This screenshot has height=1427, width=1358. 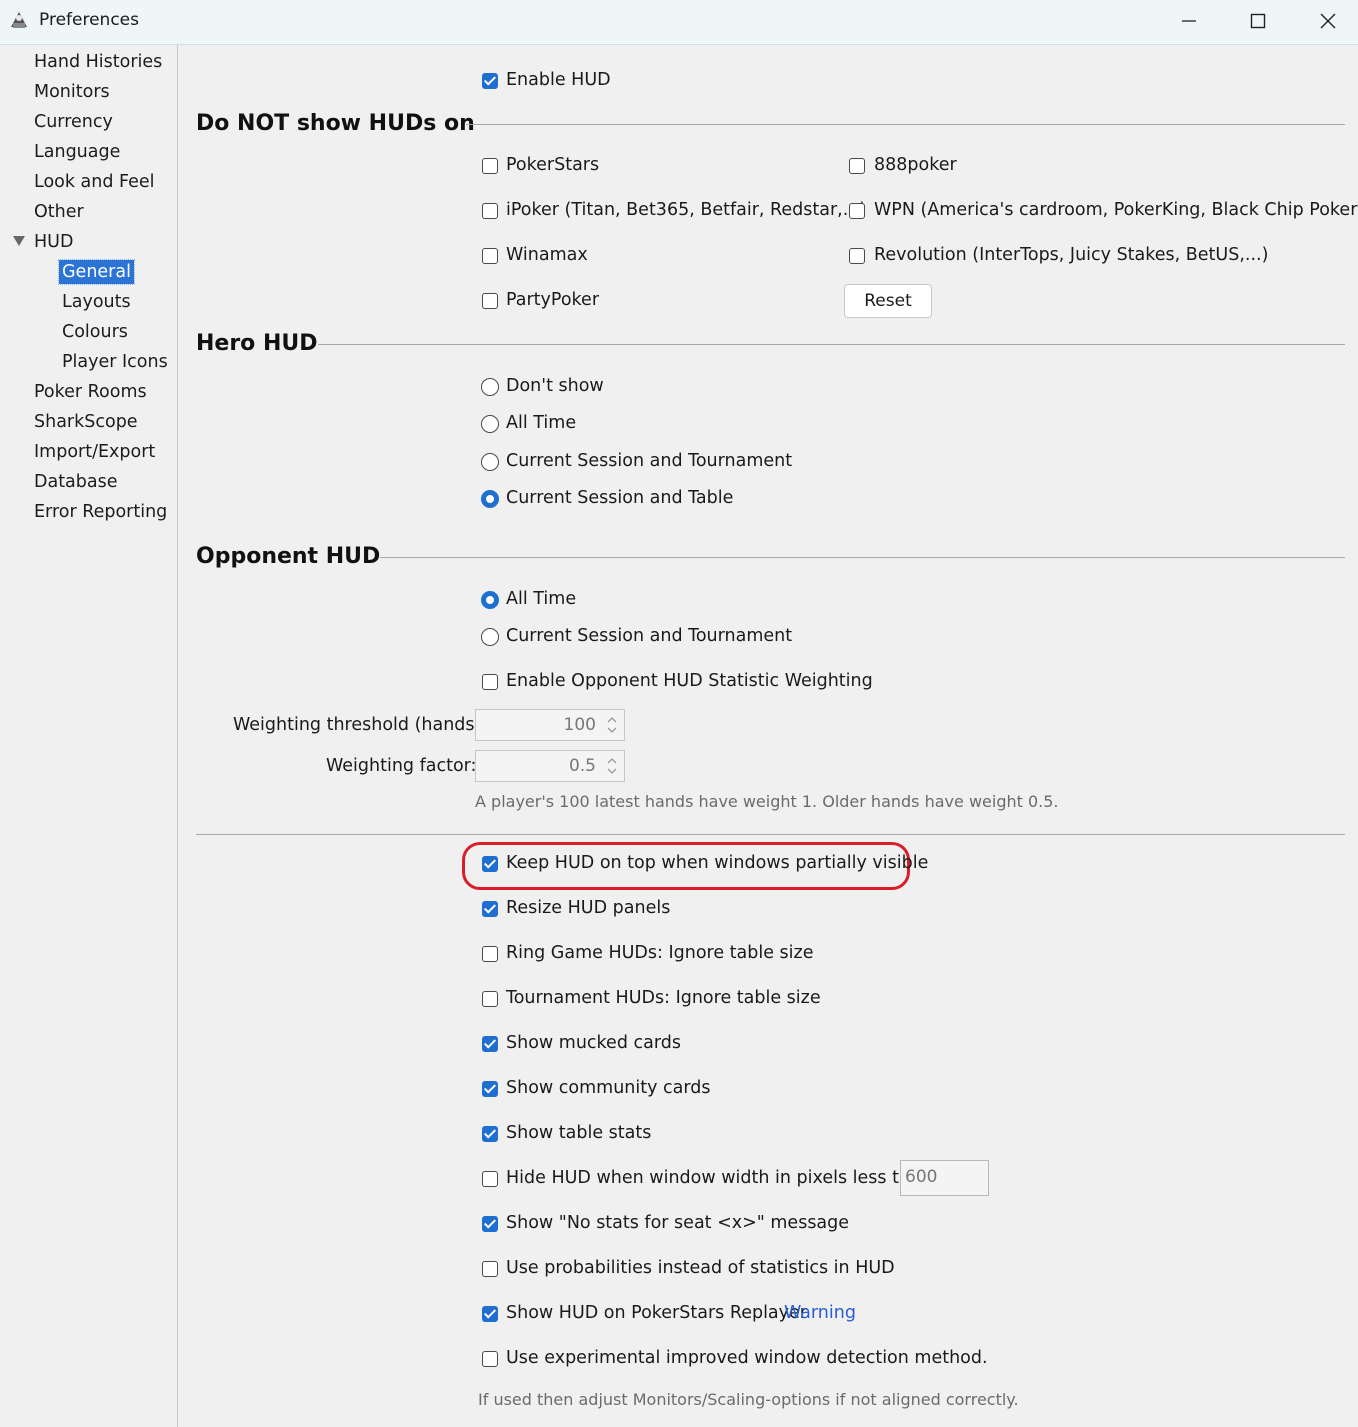 I want to click on enable-hud-checkbox, so click(x=490, y=81).